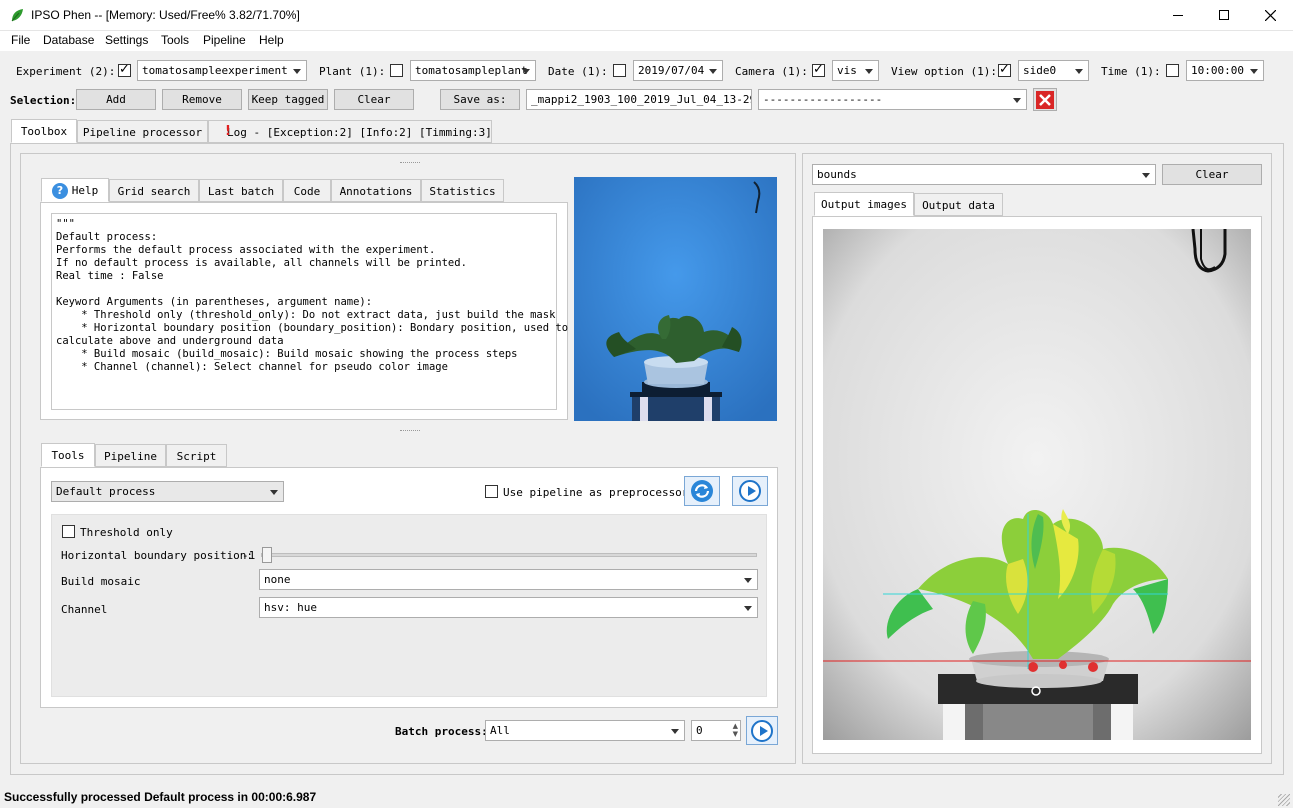 This screenshot has width=1293, height=808. Describe the element at coordinates (202, 99) in the screenshot. I see `remove-button: Remove` at that location.